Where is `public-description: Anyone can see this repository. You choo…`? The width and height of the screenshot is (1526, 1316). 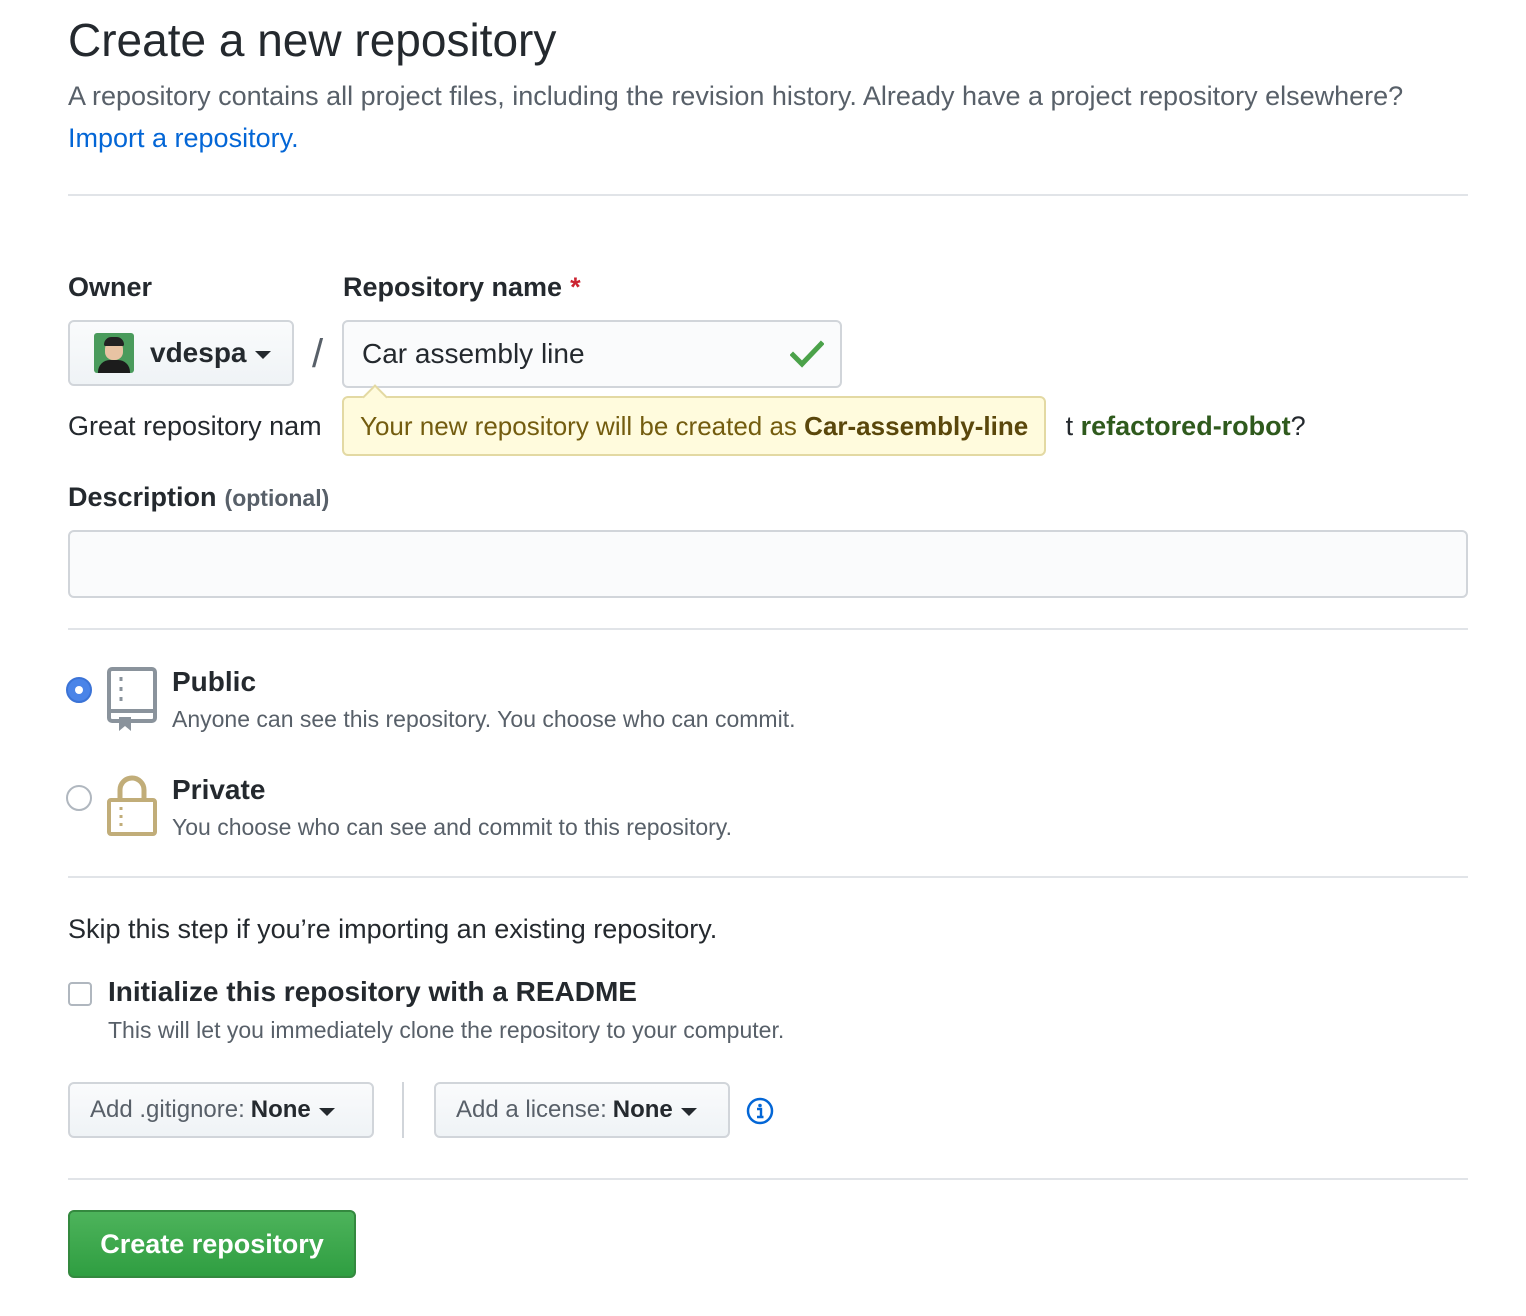
public-description: Anyone can see this repository. You choo… is located at coordinates (484, 719).